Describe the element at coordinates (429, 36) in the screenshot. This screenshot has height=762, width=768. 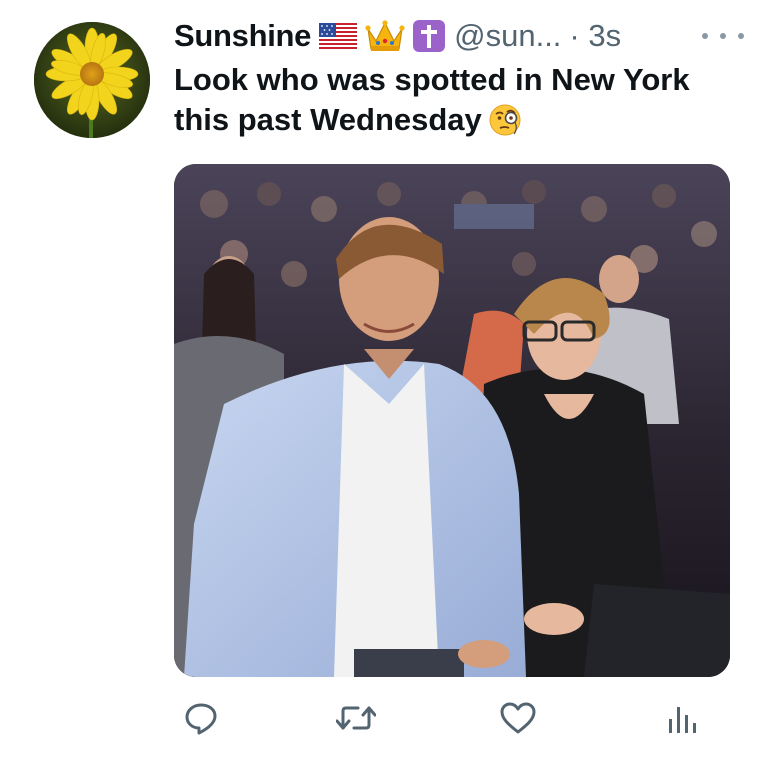
I see `latin-cross-icon` at that location.